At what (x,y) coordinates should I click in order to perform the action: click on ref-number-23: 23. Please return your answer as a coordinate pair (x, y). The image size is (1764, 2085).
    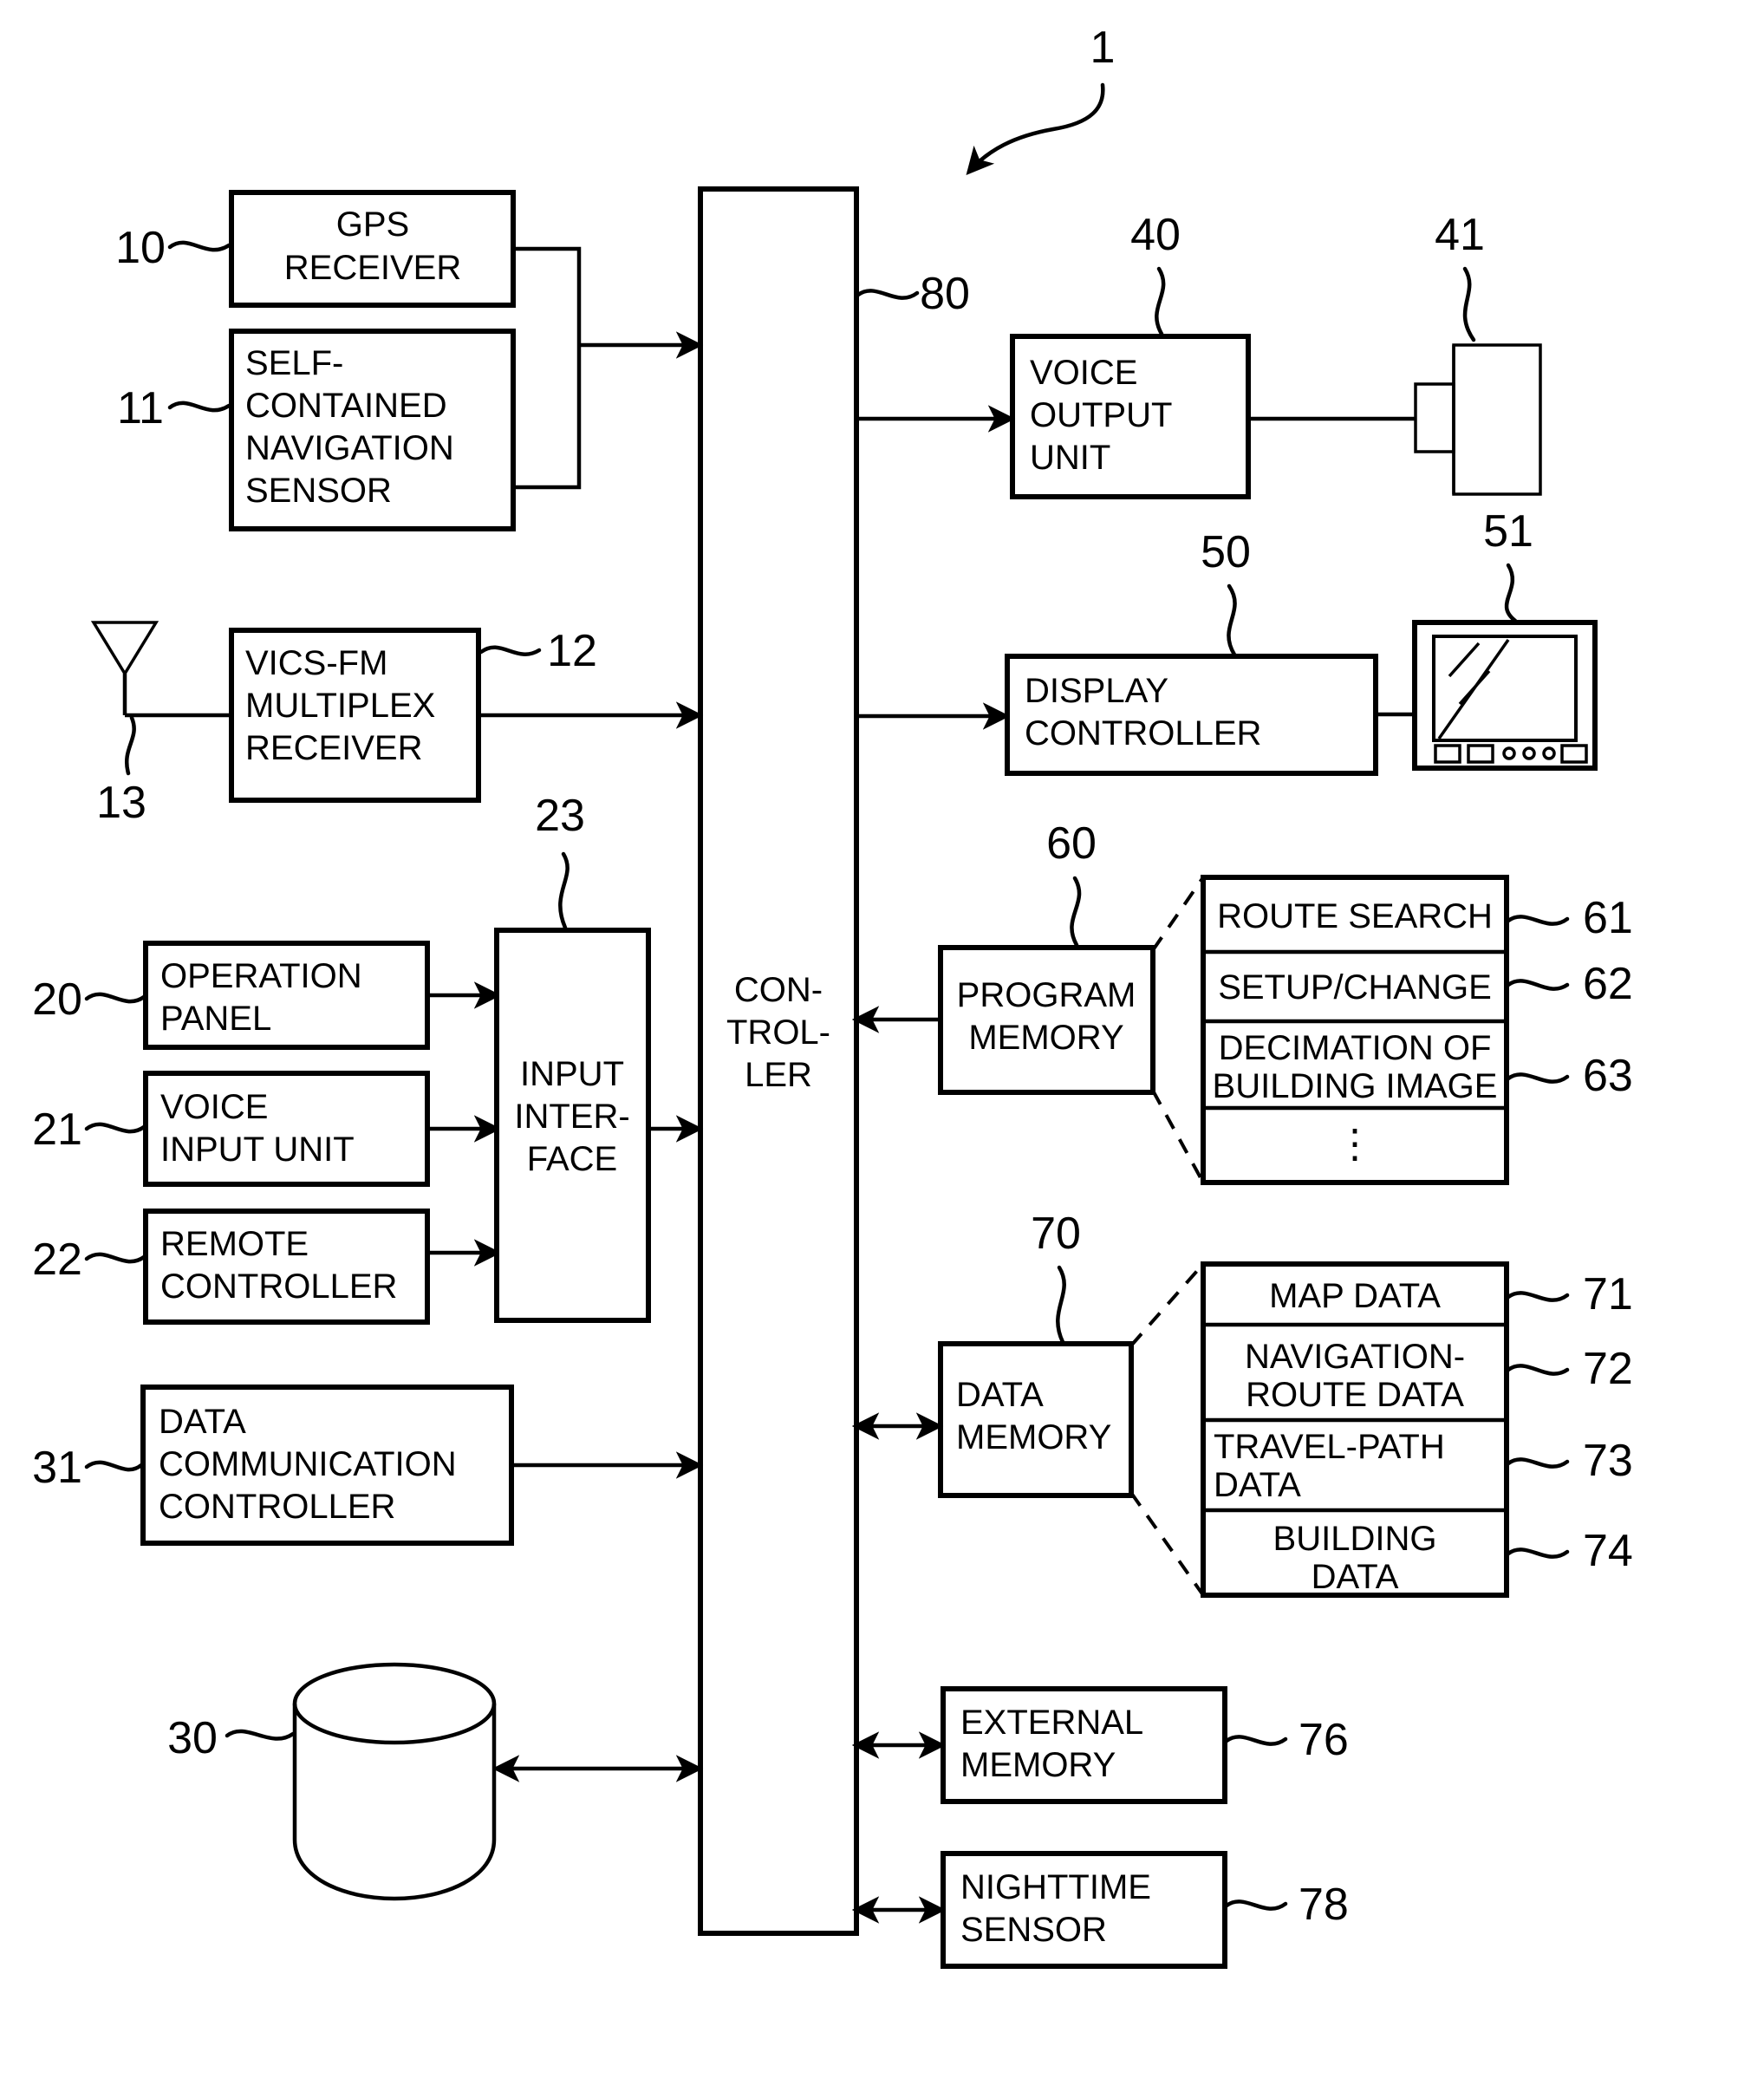
    Looking at the image, I should click on (560, 816).